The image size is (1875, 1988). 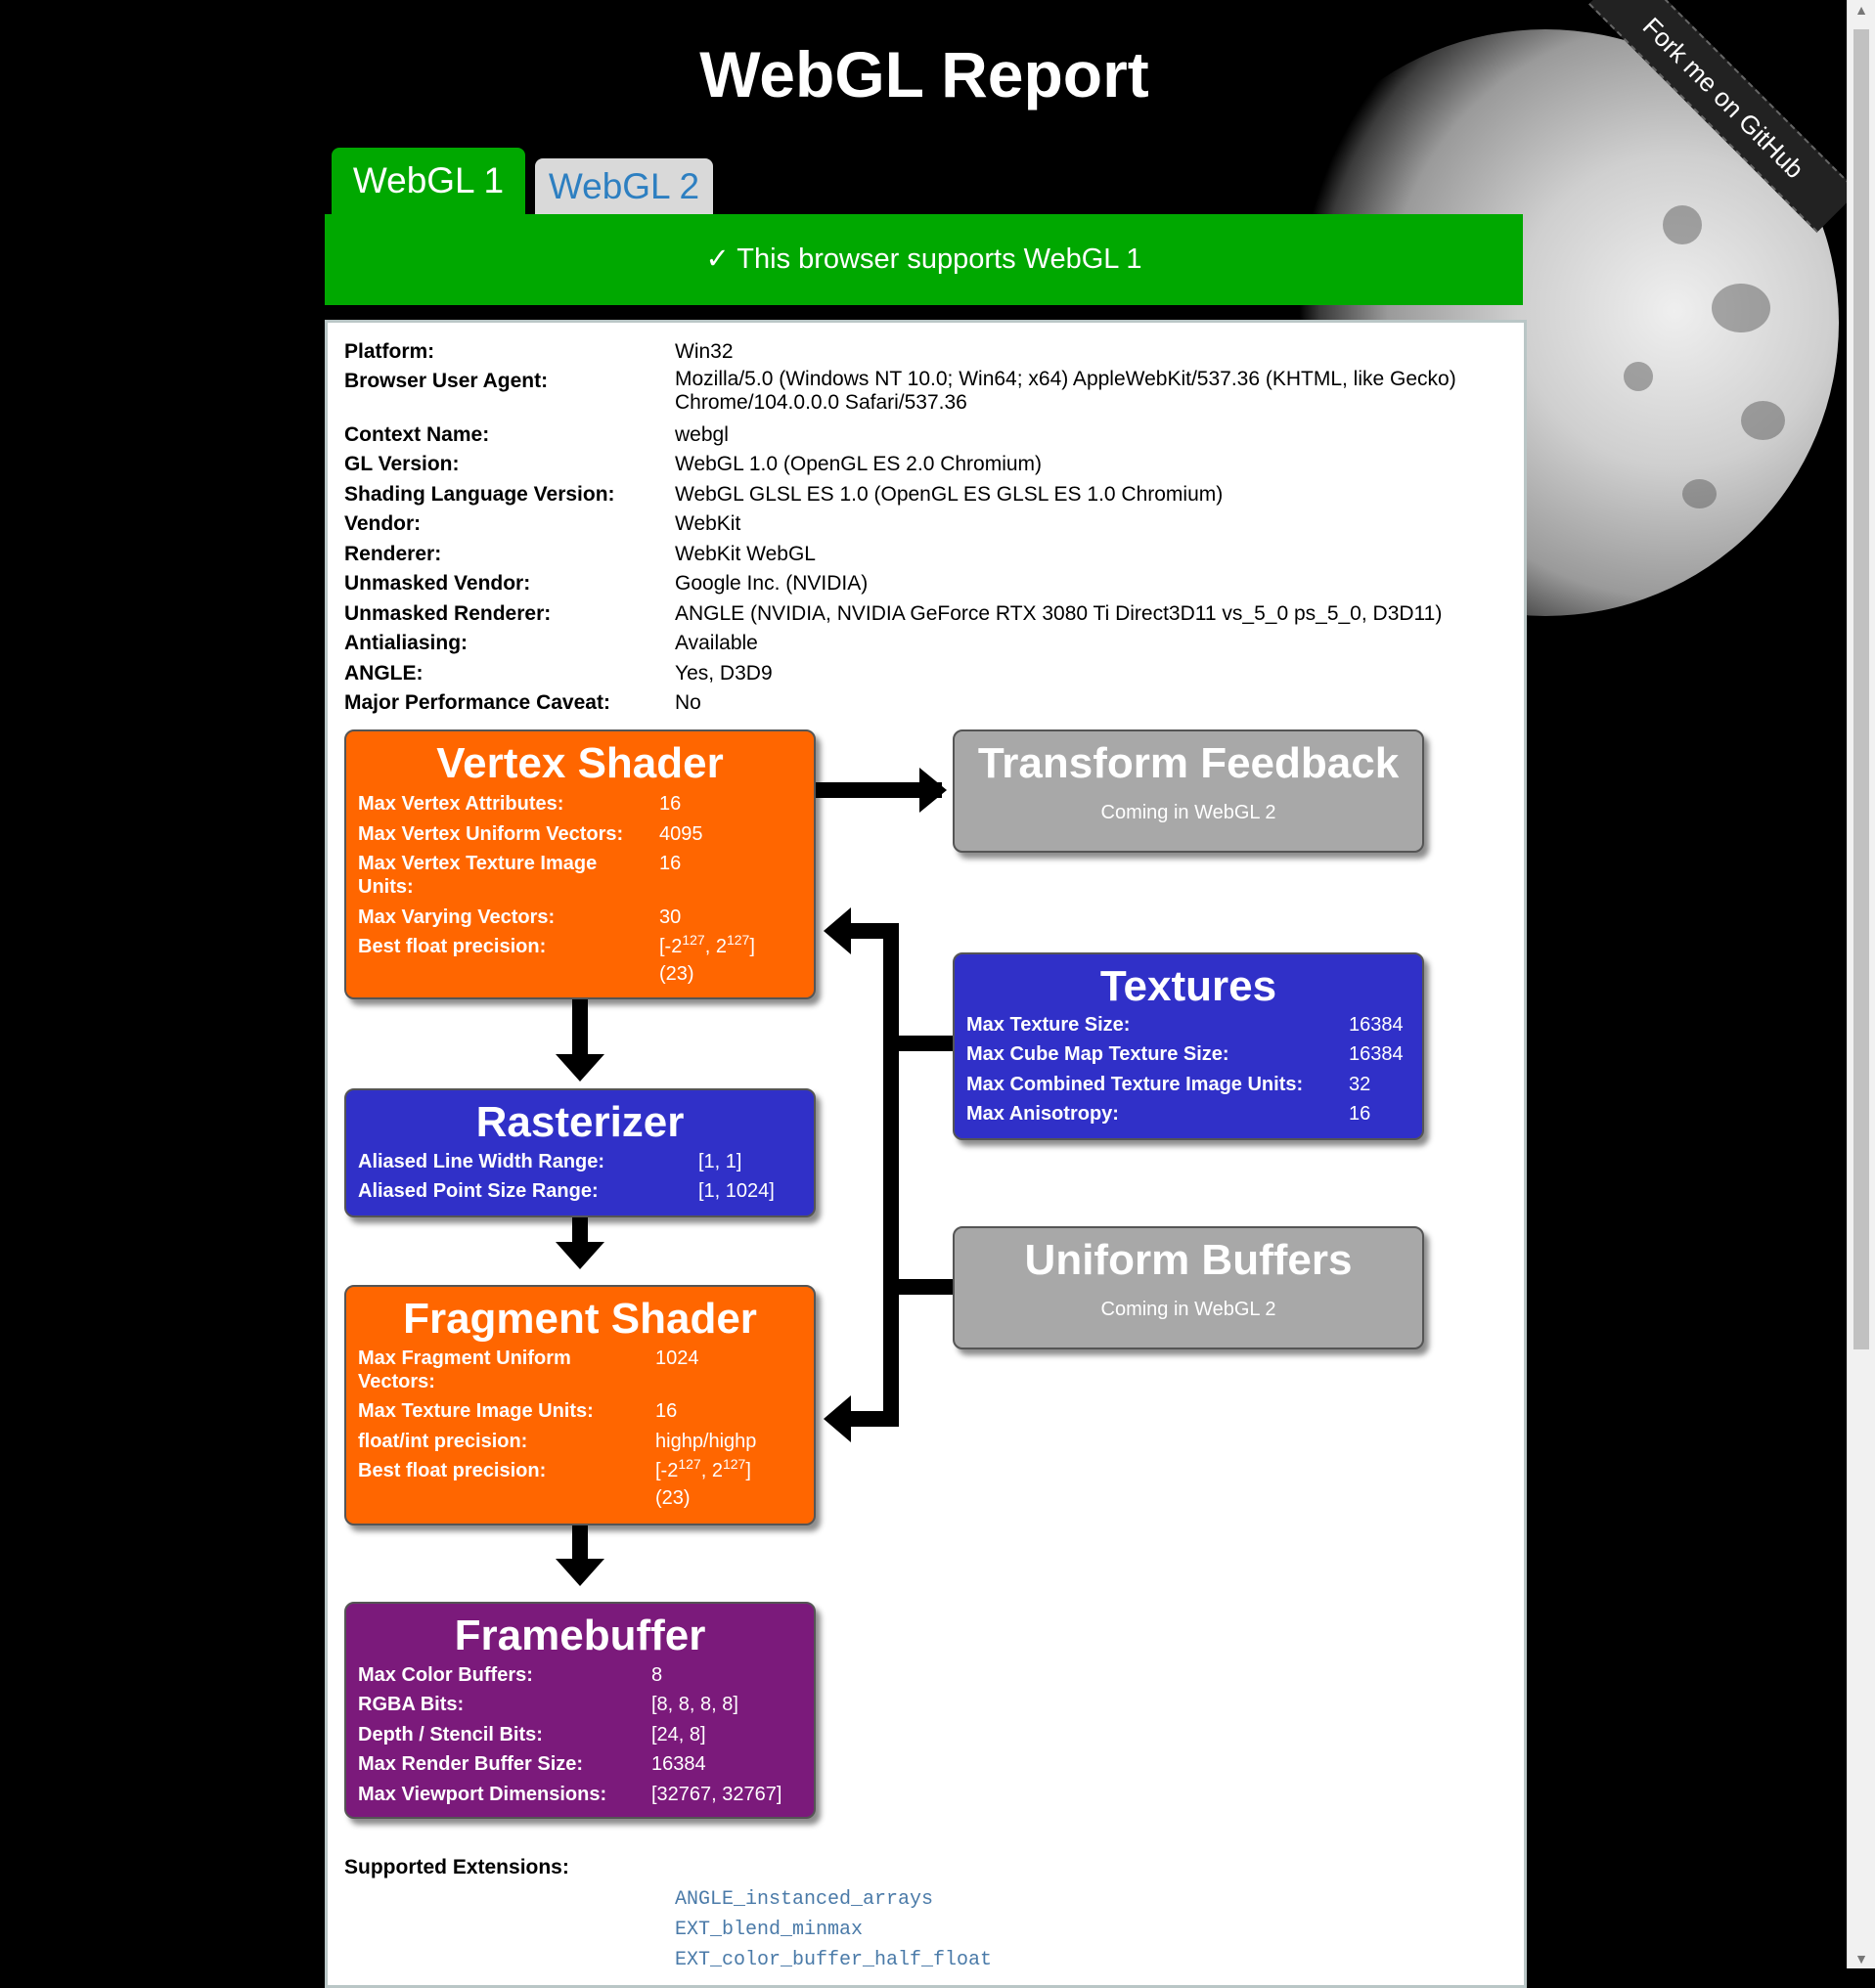 I want to click on uniform-buffers-title: Uniform Buffers, so click(x=1188, y=1260).